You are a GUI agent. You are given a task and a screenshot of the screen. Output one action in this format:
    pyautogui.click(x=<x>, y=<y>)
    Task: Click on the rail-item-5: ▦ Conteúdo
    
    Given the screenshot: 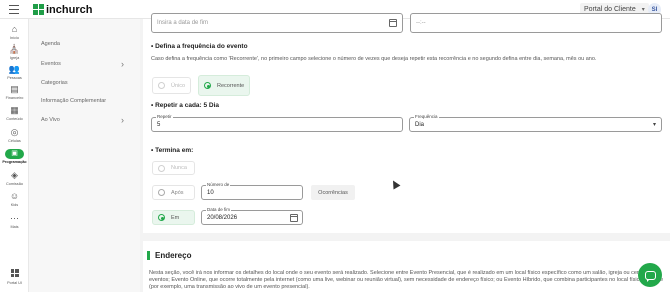 What is the action you would take?
    pyautogui.click(x=14, y=113)
    